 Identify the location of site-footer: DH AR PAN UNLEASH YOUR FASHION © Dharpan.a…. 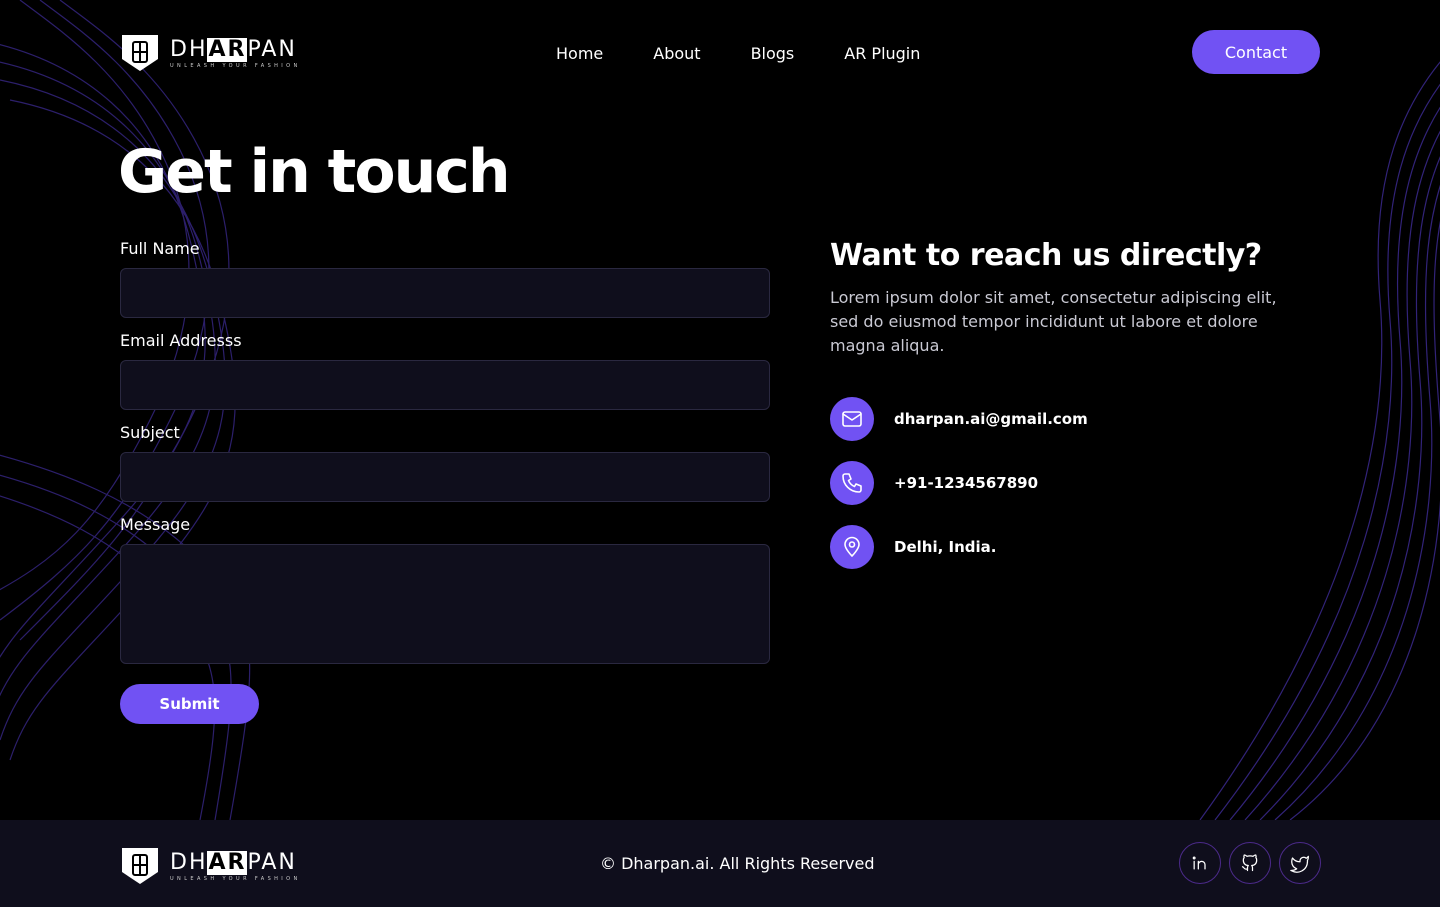
(720, 863).